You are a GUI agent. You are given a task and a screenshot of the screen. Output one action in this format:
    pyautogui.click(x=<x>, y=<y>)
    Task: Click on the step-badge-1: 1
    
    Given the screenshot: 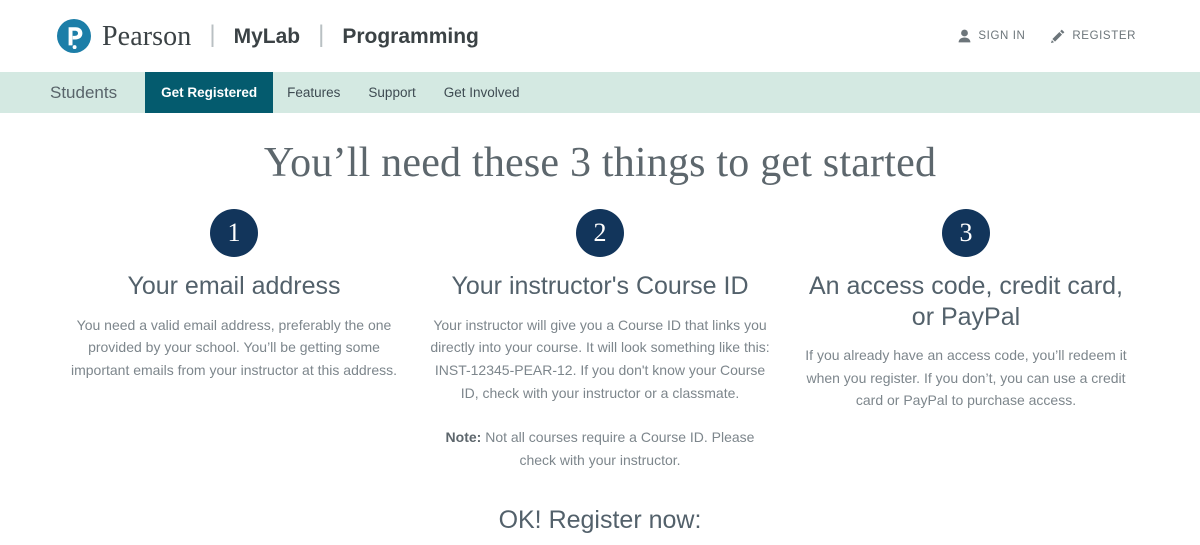 What is the action you would take?
    pyautogui.click(x=234, y=233)
    